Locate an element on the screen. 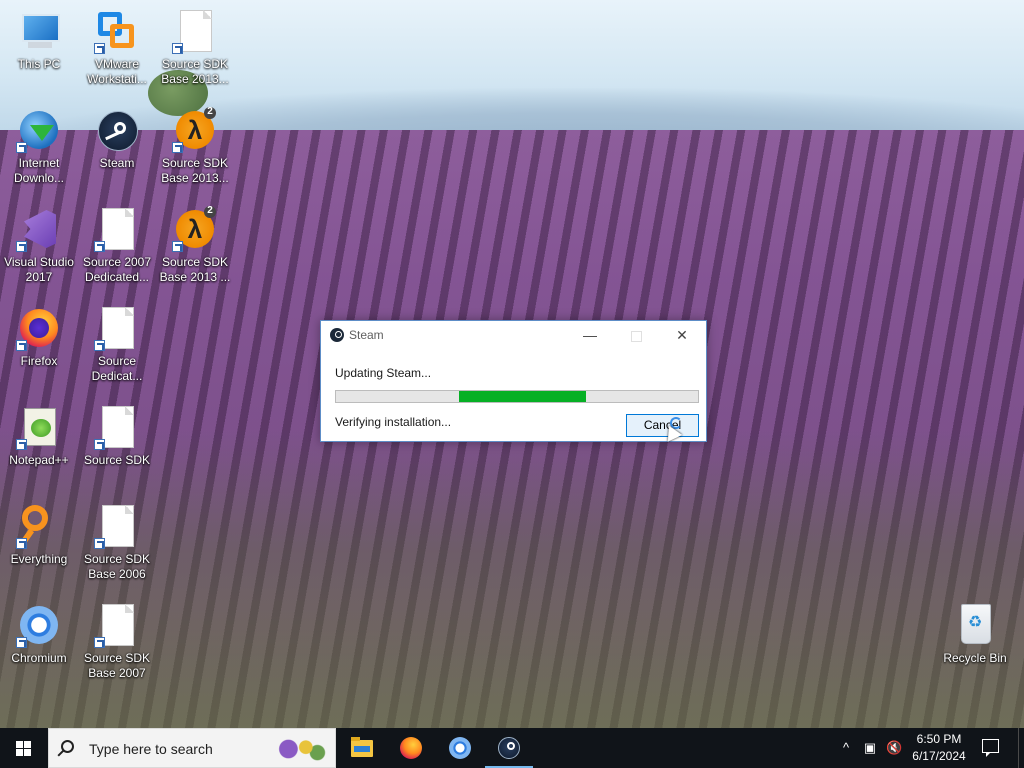 This screenshot has height=768, width=1024. clock-date: 6/17/2024 is located at coordinates (939, 756).